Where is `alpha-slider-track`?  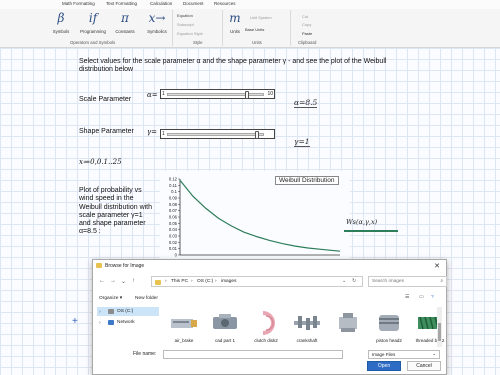
alpha-slider-track is located at coordinates (215, 95).